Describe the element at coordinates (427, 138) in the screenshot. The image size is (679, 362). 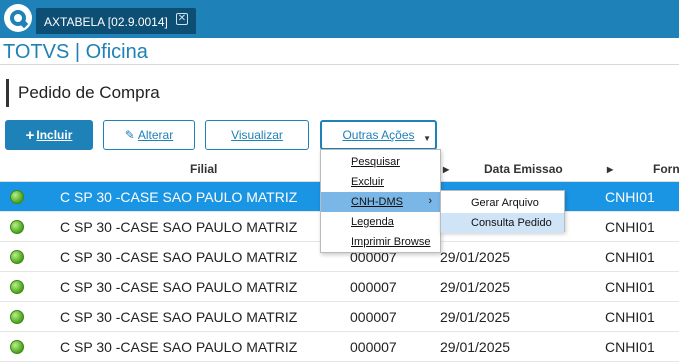
I see `chevron-down-icon: ▼` at that location.